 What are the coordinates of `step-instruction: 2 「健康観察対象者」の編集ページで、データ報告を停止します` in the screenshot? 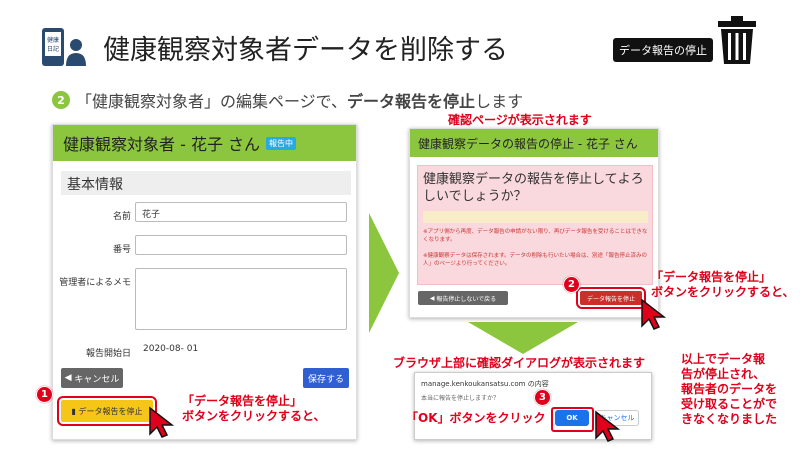 It's located at (287, 100).